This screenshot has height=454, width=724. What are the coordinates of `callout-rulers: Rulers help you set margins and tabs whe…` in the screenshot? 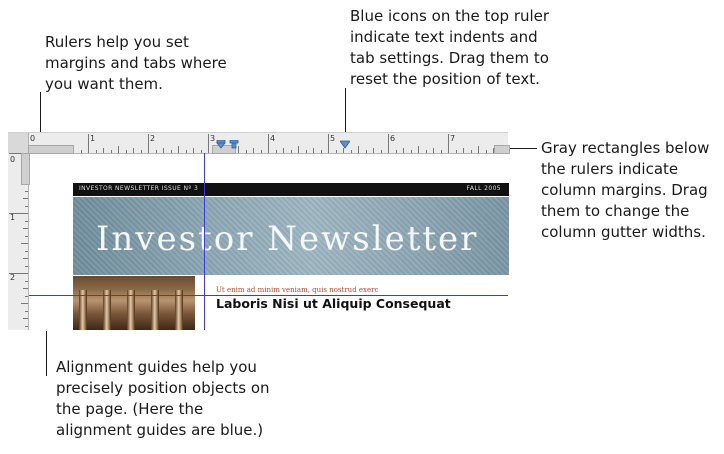 It's located at (136, 63).